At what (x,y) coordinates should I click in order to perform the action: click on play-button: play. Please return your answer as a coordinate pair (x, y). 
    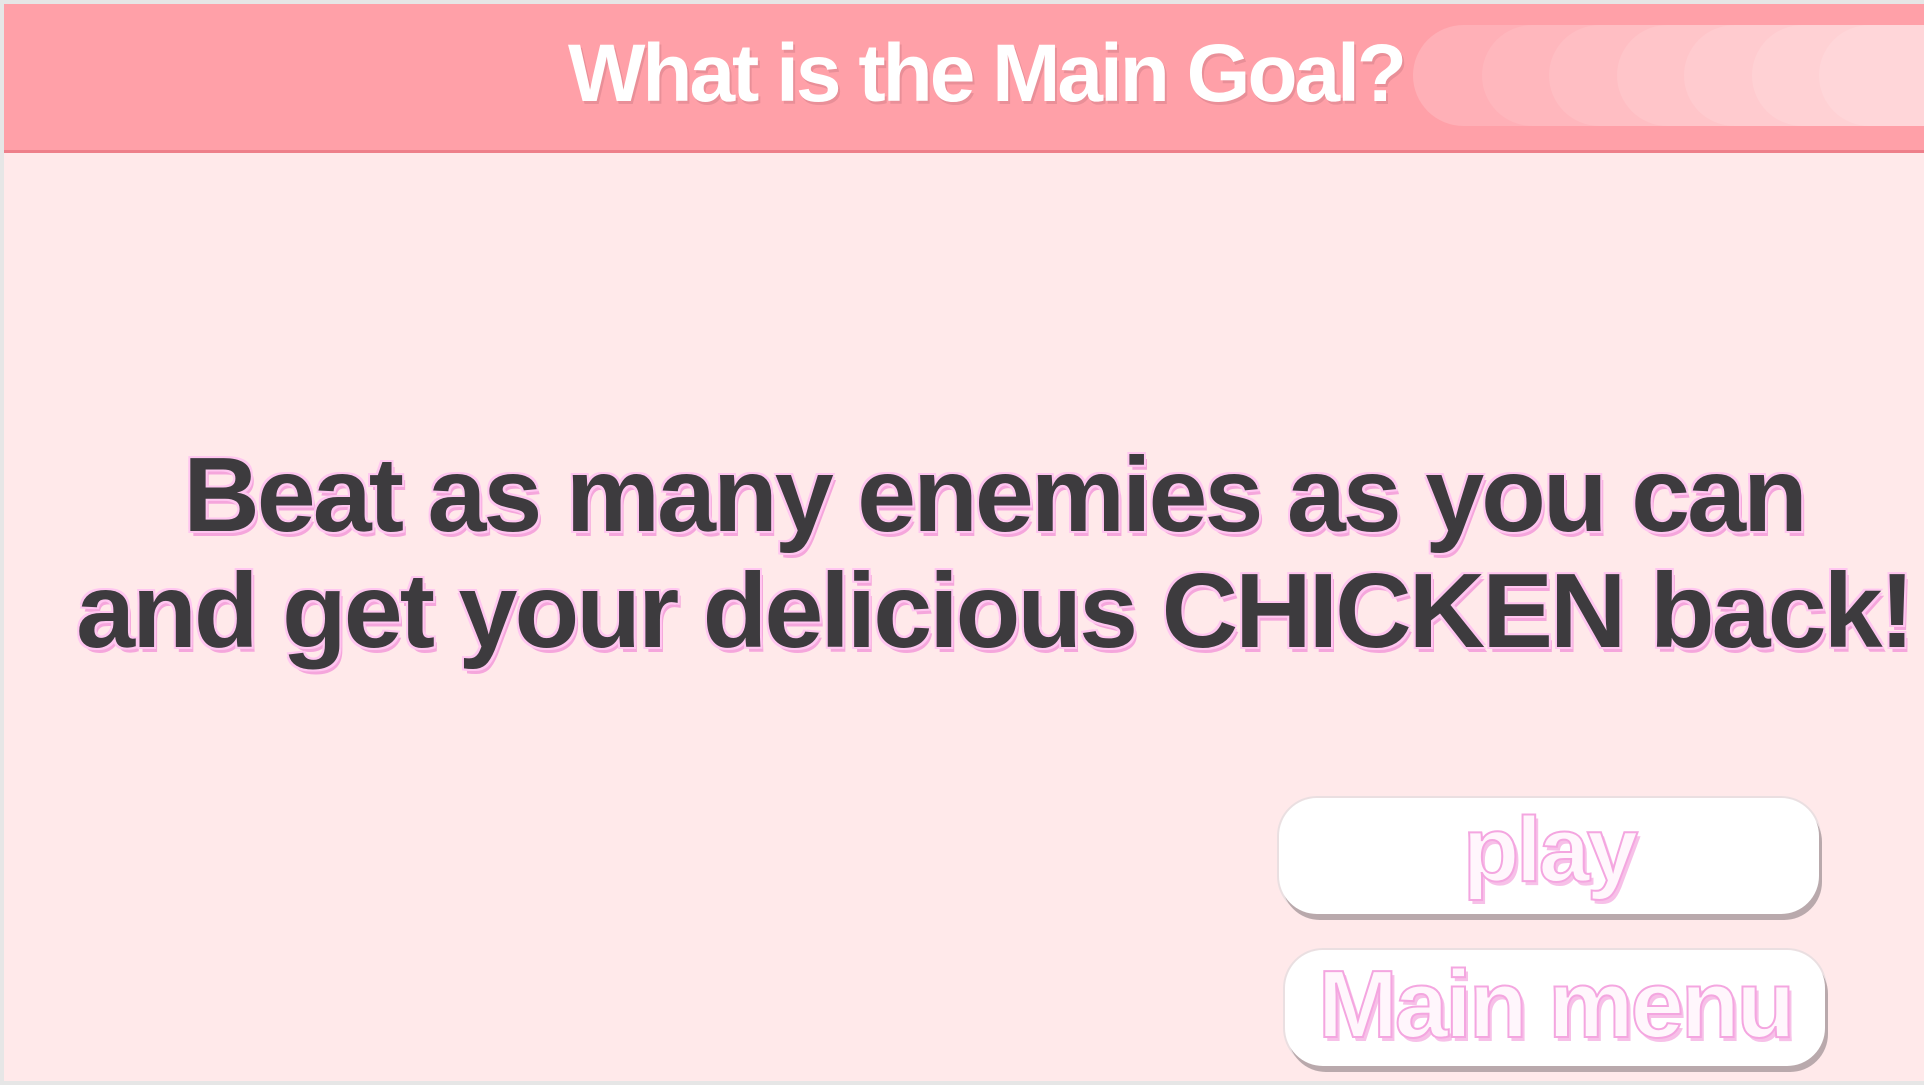
    Looking at the image, I should click on (1549, 856).